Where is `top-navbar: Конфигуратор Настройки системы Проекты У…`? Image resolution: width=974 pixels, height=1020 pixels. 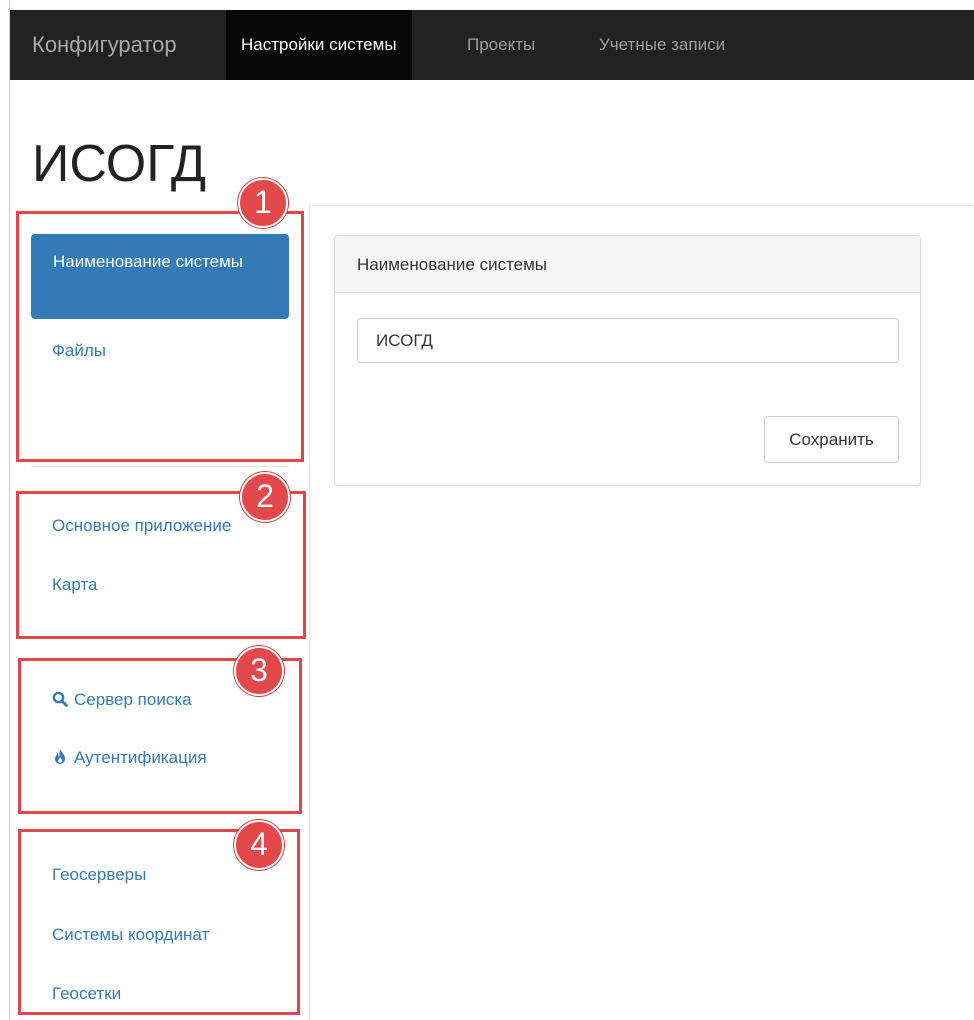 top-navbar: Конфигуратор Настройки системы Проекты У… is located at coordinates (492, 45).